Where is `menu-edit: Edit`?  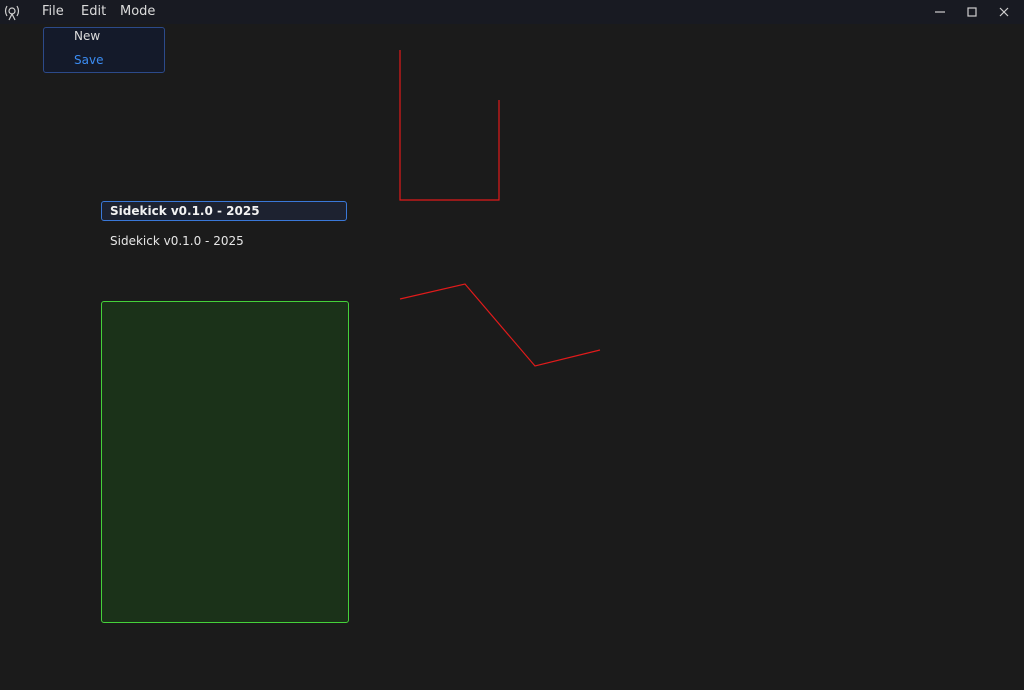 menu-edit: Edit is located at coordinates (93, 12).